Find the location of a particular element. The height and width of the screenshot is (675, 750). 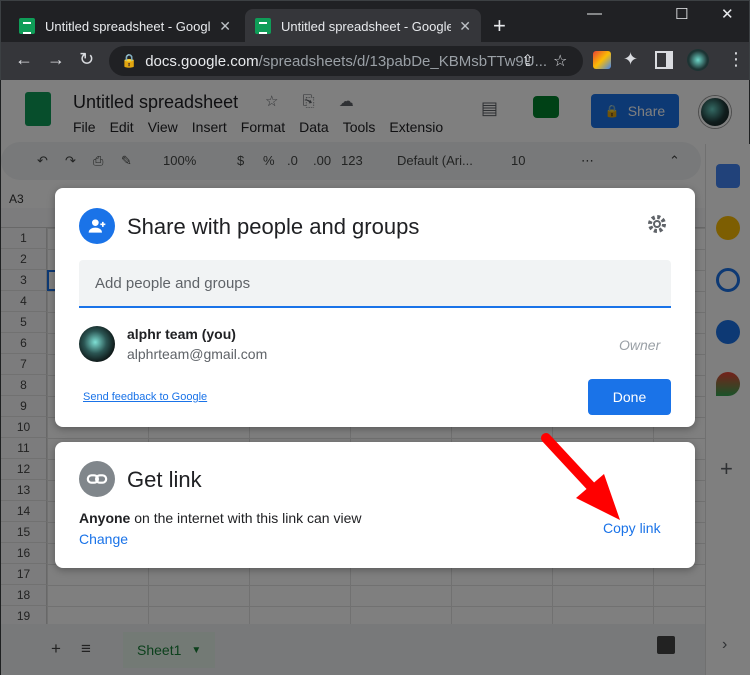

bookmark-star-icon: ☆ is located at coordinates (560, 61).